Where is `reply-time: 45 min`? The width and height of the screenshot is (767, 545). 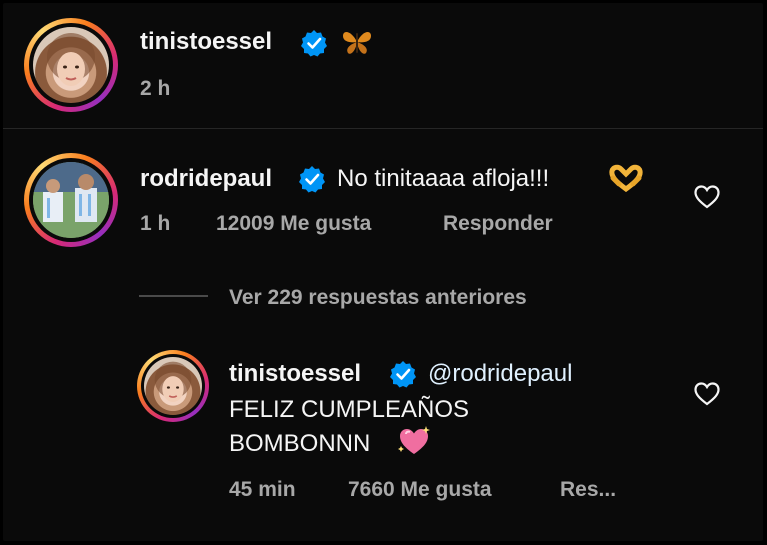
reply-time: 45 min is located at coordinates (262, 489).